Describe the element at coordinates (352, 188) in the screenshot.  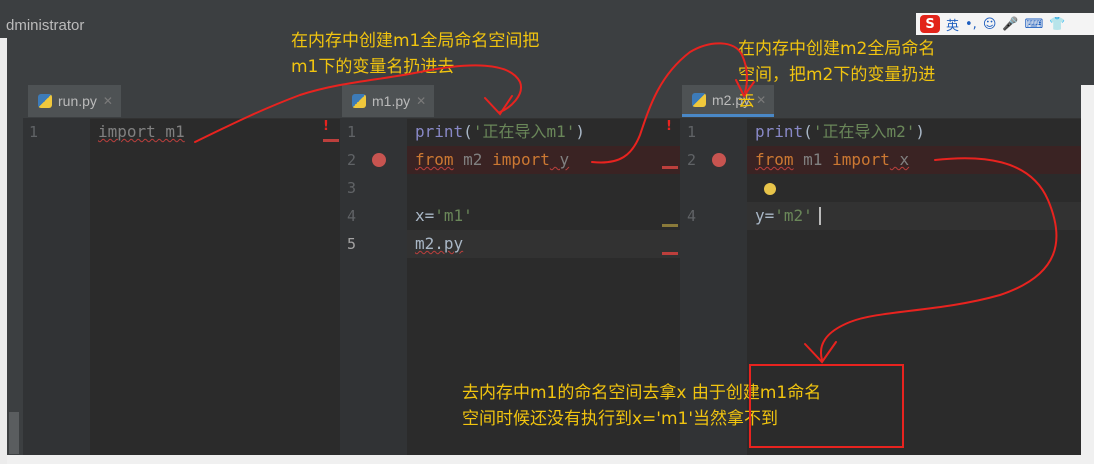
I see `line-number: 3` at that location.